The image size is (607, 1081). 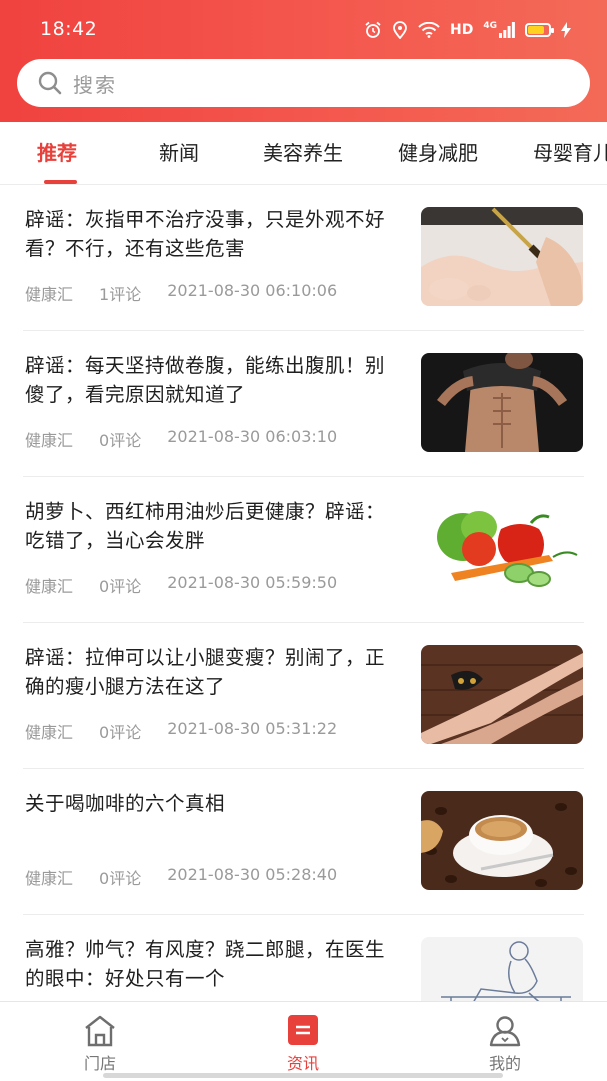 What do you see at coordinates (50, 83) in the screenshot?
I see `search-icon` at bounding box center [50, 83].